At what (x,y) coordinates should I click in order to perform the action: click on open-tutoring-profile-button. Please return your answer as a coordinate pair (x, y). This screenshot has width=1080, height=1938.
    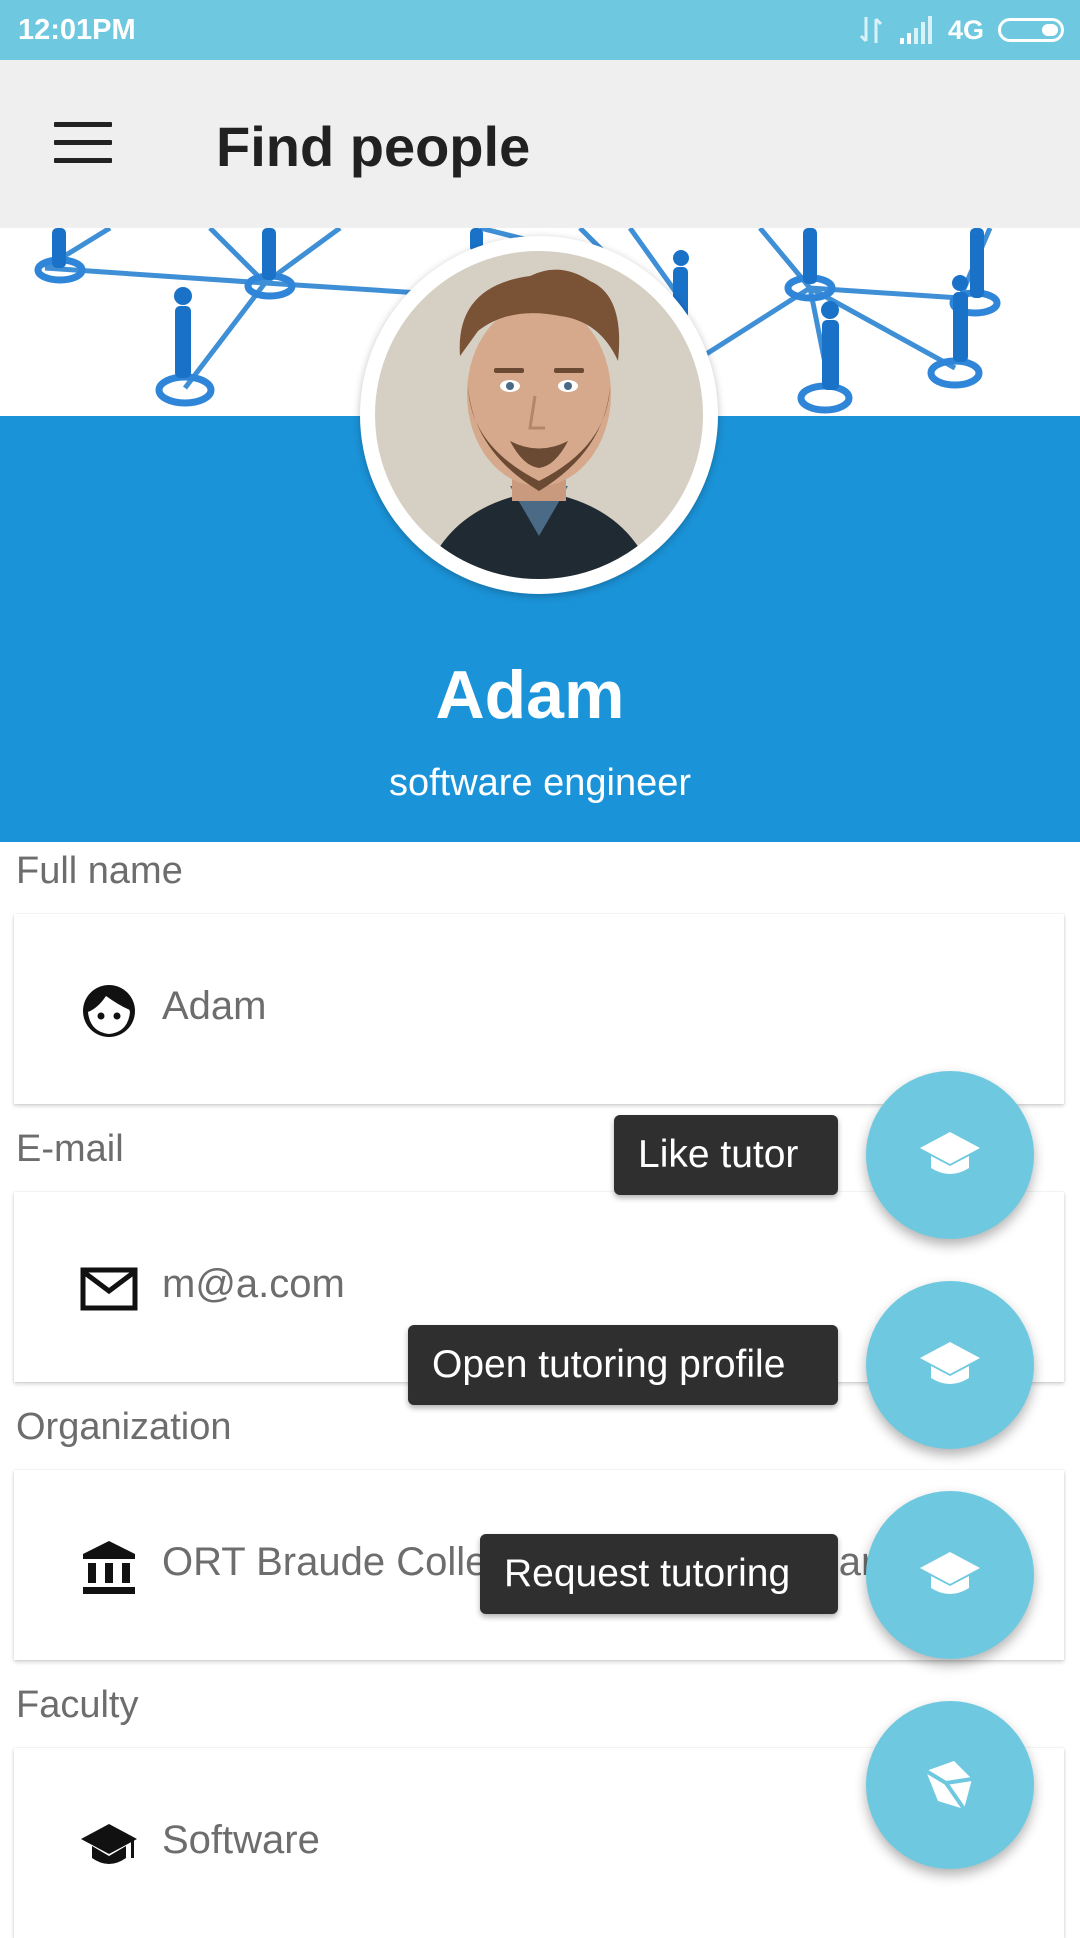
    Looking at the image, I should click on (950, 1365).